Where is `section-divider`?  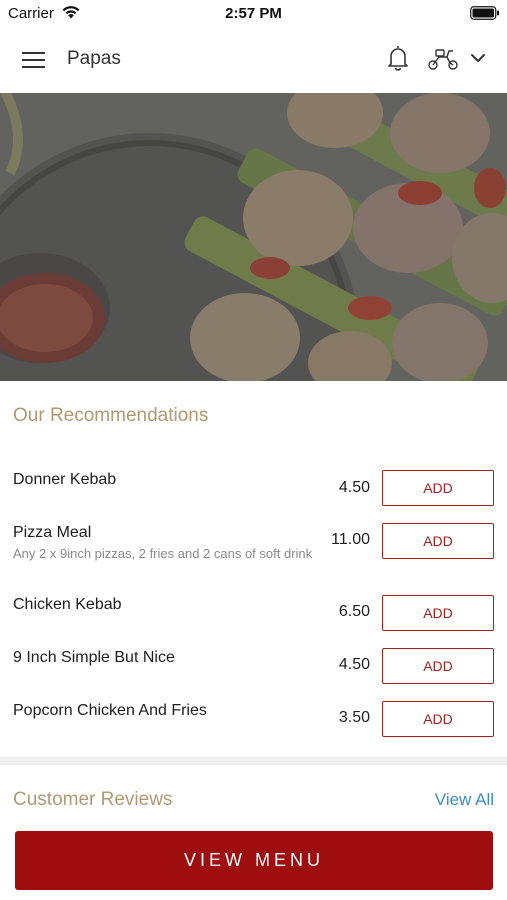 section-divider is located at coordinates (253, 761).